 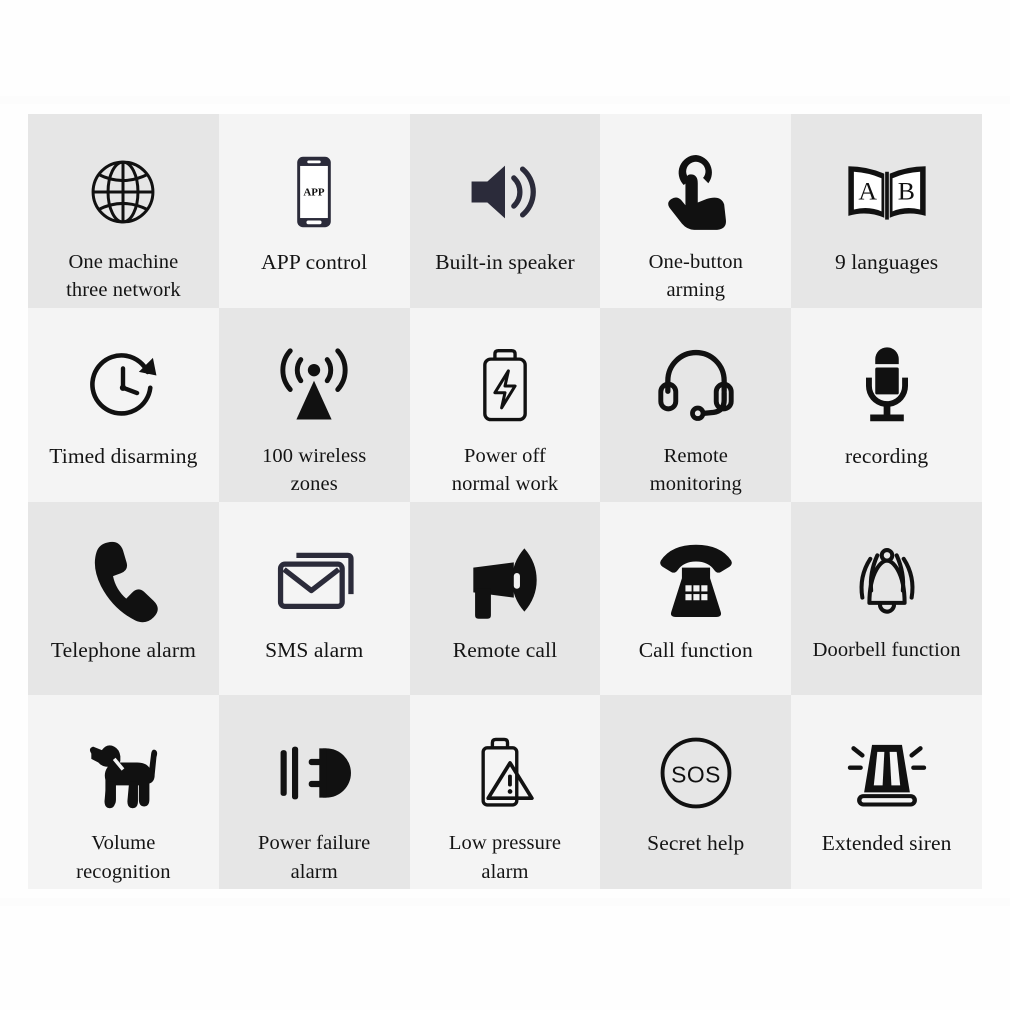 I want to click on feature-label: Telephone alarm, so click(x=123, y=649).